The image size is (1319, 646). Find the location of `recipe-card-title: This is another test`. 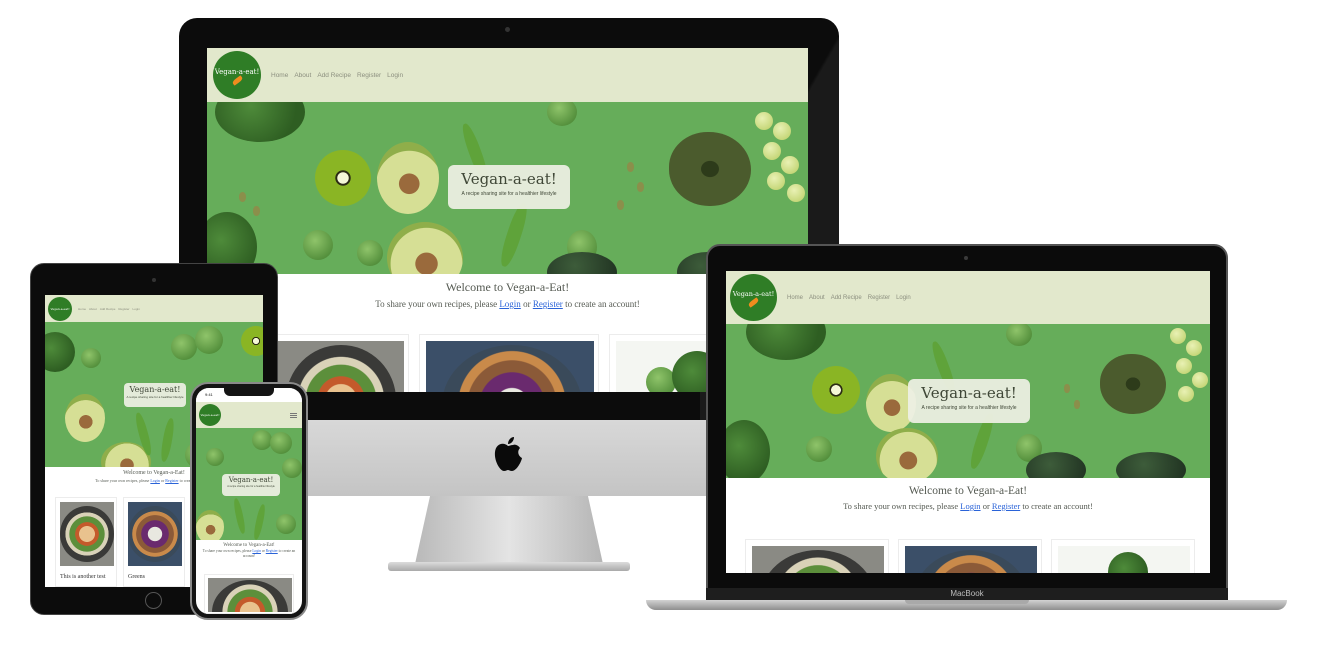

recipe-card-title: This is another test is located at coordinates (83, 577).